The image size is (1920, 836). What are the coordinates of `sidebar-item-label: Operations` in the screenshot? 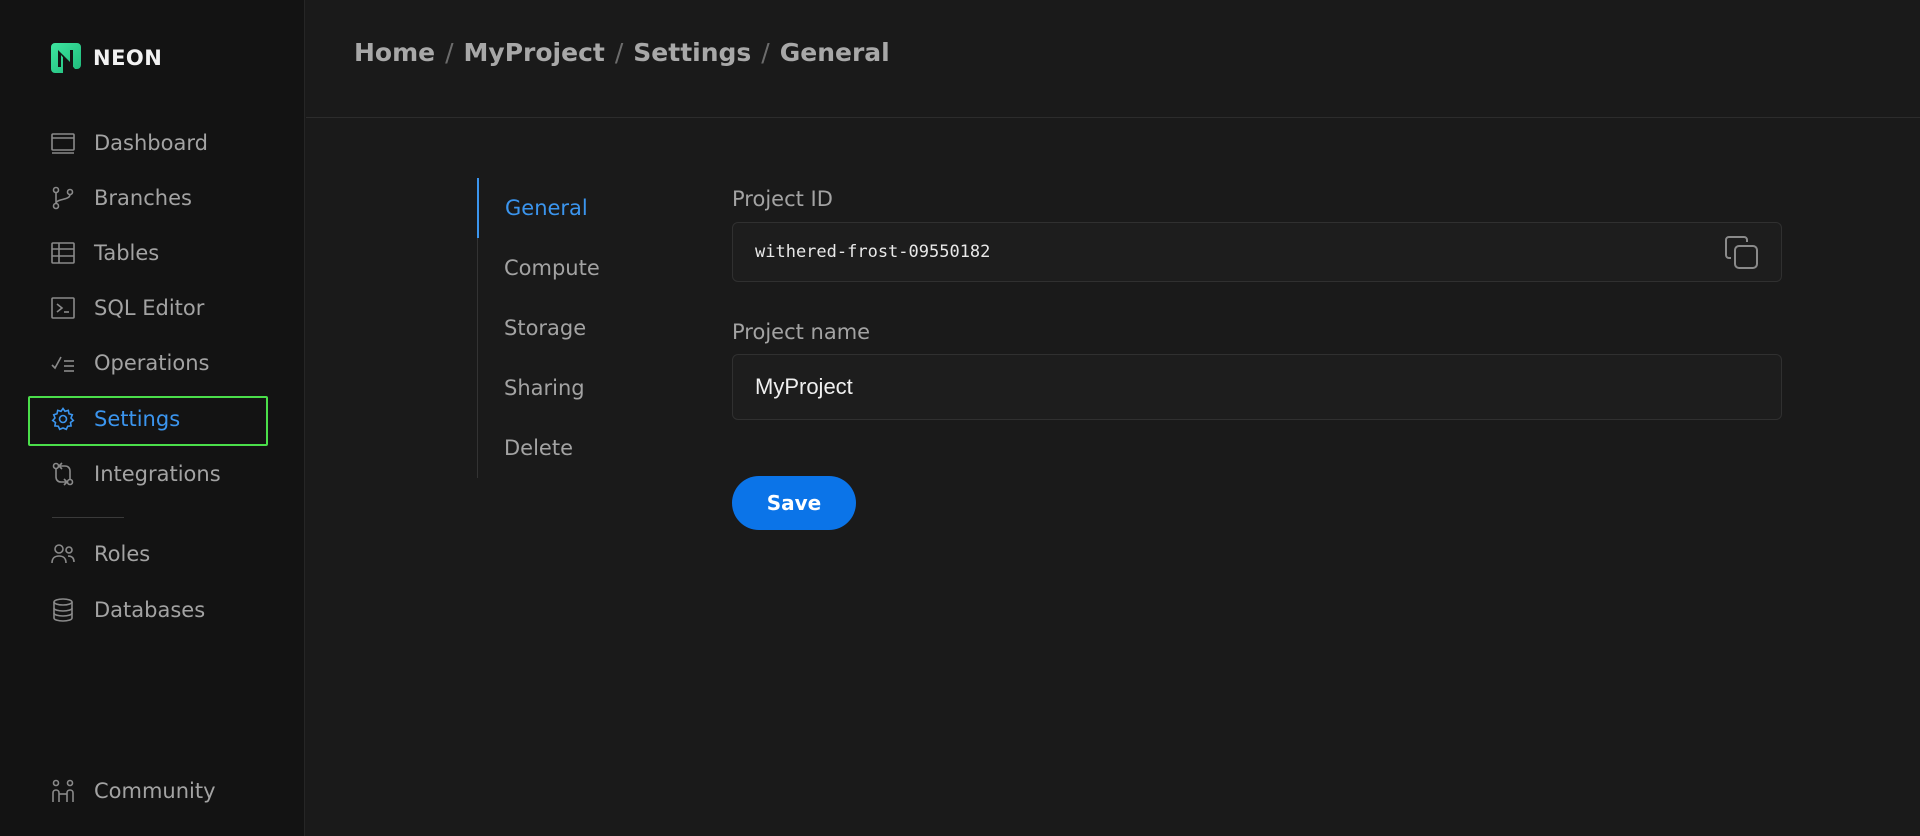 It's located at (152, 363).